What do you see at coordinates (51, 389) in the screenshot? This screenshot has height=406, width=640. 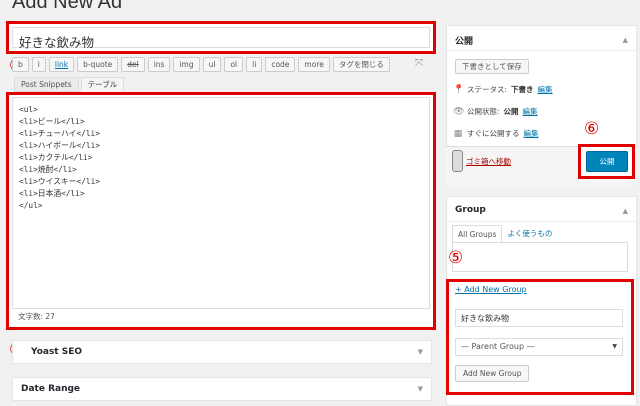 I see `metabox-title: Date Range` at bounding box center [51, 389].